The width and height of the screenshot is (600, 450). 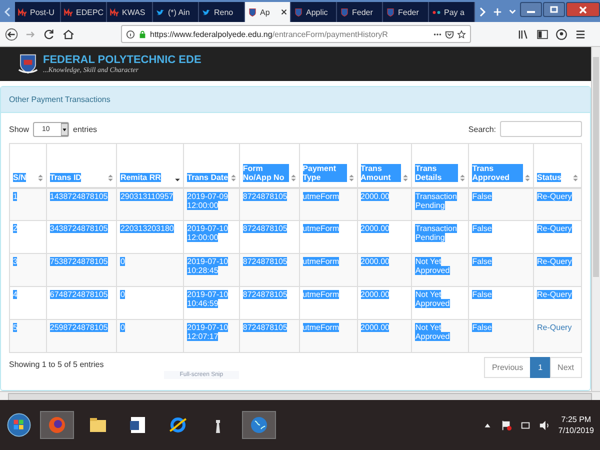 What do you see at coordinates (558, 166) in the screenshot?
I see `column-header: Status` at bounding box center [558, 166].